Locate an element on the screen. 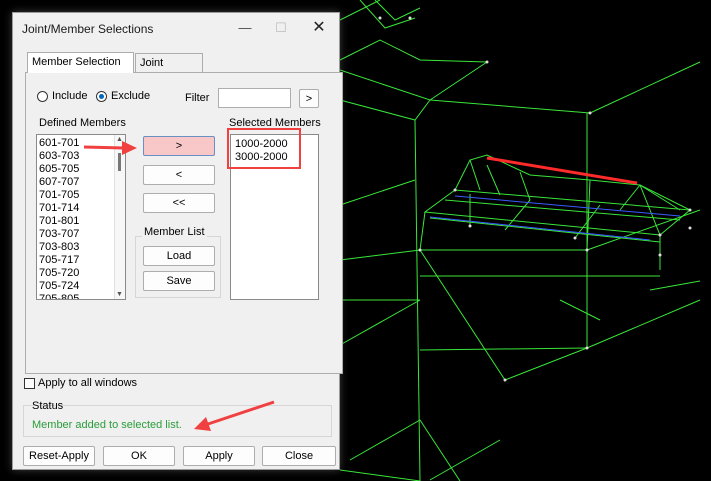 The height and width of the screenshot is (481, 711). list-item: 705-724 is located at coordinates (82, 286).